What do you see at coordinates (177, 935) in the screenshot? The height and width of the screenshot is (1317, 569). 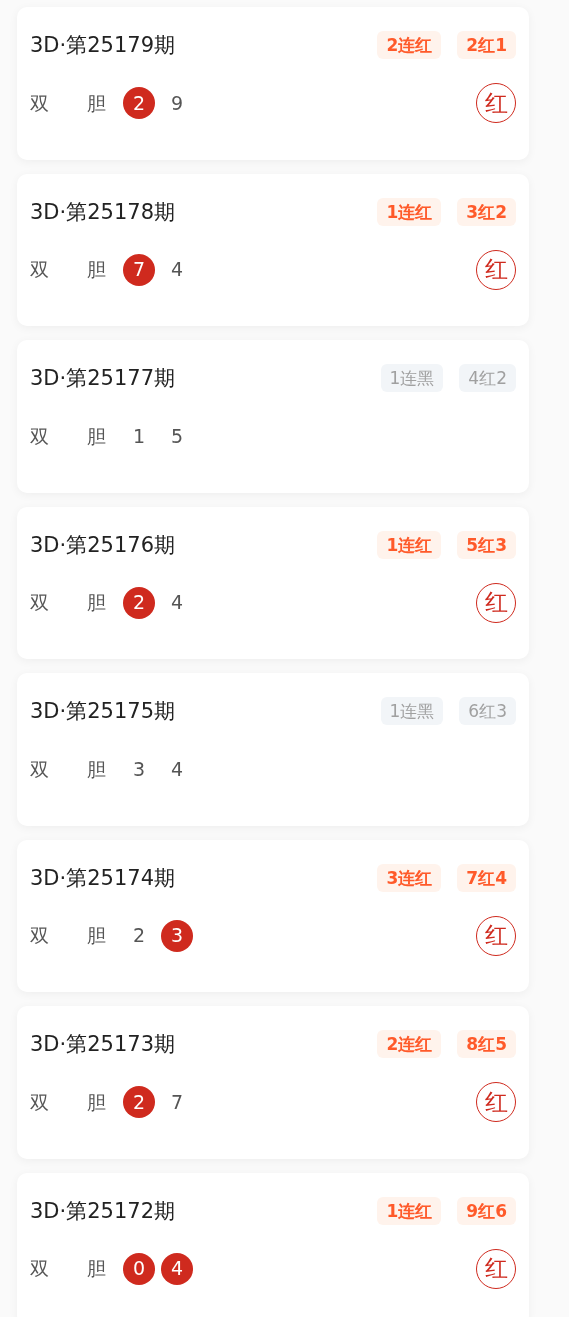 I see `hit-number: 3` at bounding box center [177, 935].